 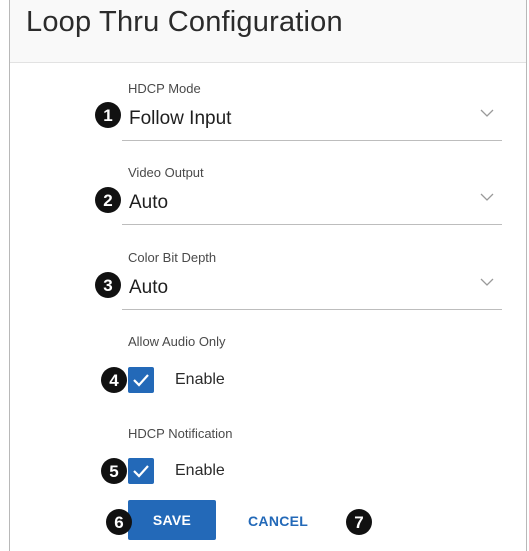 What do you see at coordinates (312, 291) in the screenshot?
I see `color-bit-depth-select: Auto` at bounding box center [312, 291].